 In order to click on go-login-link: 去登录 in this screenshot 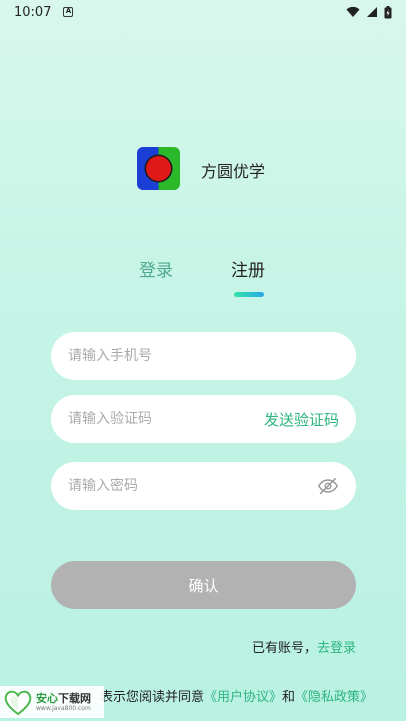, I will do `click(336, 648)`.